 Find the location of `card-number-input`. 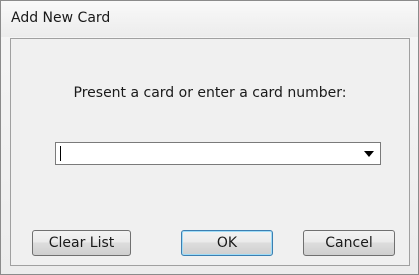

card-number-input is located at coordinates (208, 153).